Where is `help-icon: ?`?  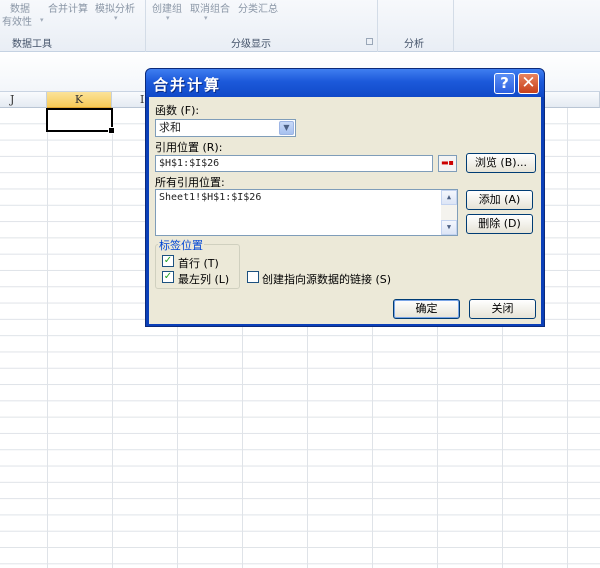 help-icon: ? is located at coordinates (504, 83).